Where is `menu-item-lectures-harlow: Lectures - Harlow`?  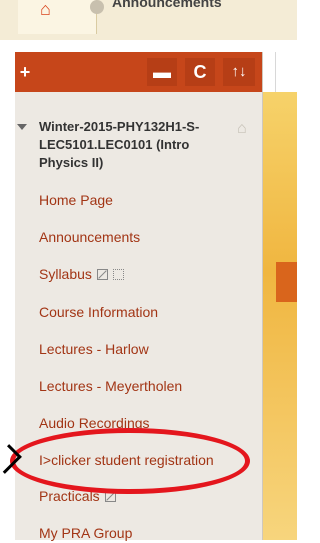
menu-item-lectures-harlow: Lectures - Harlow is located at coordinates (94, 349).